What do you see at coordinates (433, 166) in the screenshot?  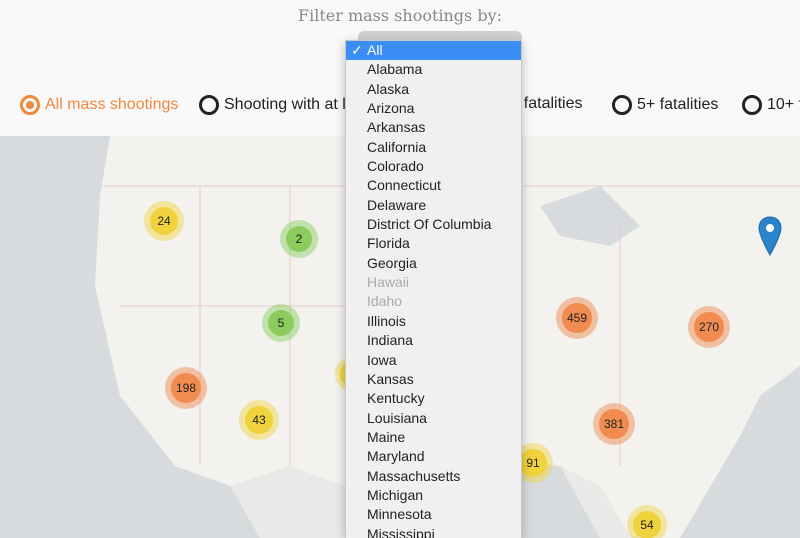 I see `dropdown-option: Colorado` at bounding box center [433, 166].